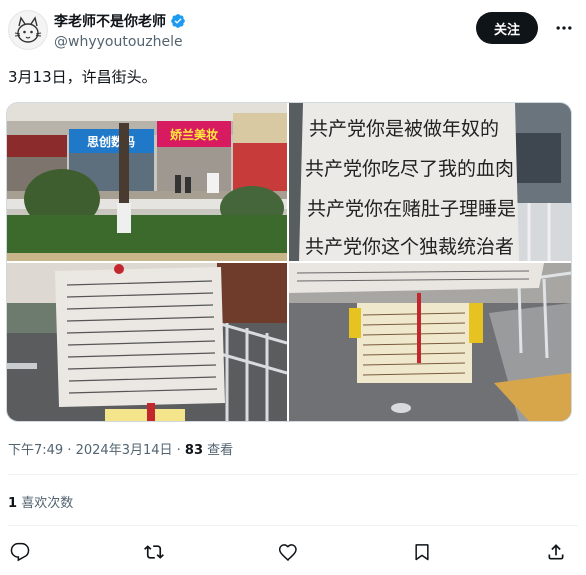 The image size is (586, 575). Describe the element at coordinates (13, 503) in the screenshot. I see `likes-count: 1` at that location.